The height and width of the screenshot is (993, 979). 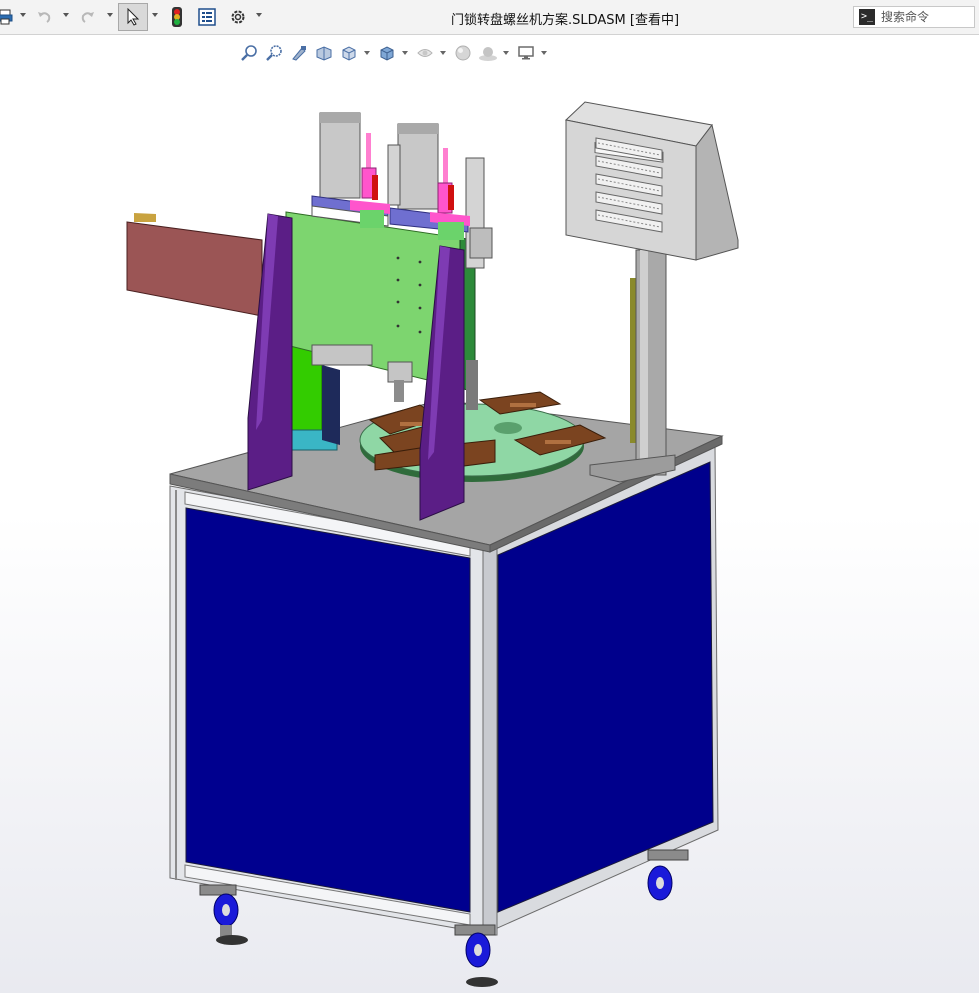 What do you see at coordinates (926, 17) in the screenshot?
I see `search-input` at bounding box center [926, 17].